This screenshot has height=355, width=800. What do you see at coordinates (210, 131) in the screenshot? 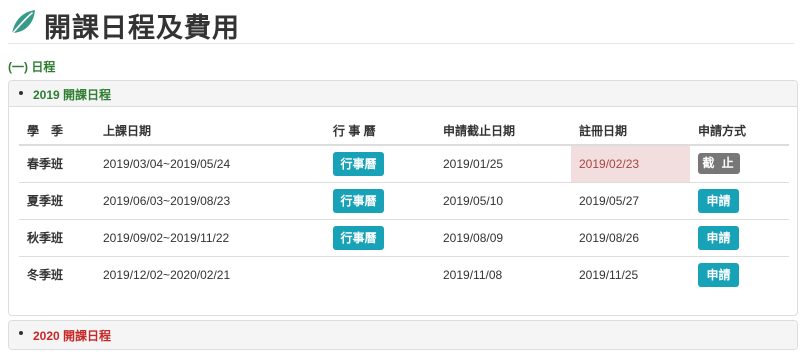
I see `header-class-dates: 上課日期` at bounding box center [210, 131].